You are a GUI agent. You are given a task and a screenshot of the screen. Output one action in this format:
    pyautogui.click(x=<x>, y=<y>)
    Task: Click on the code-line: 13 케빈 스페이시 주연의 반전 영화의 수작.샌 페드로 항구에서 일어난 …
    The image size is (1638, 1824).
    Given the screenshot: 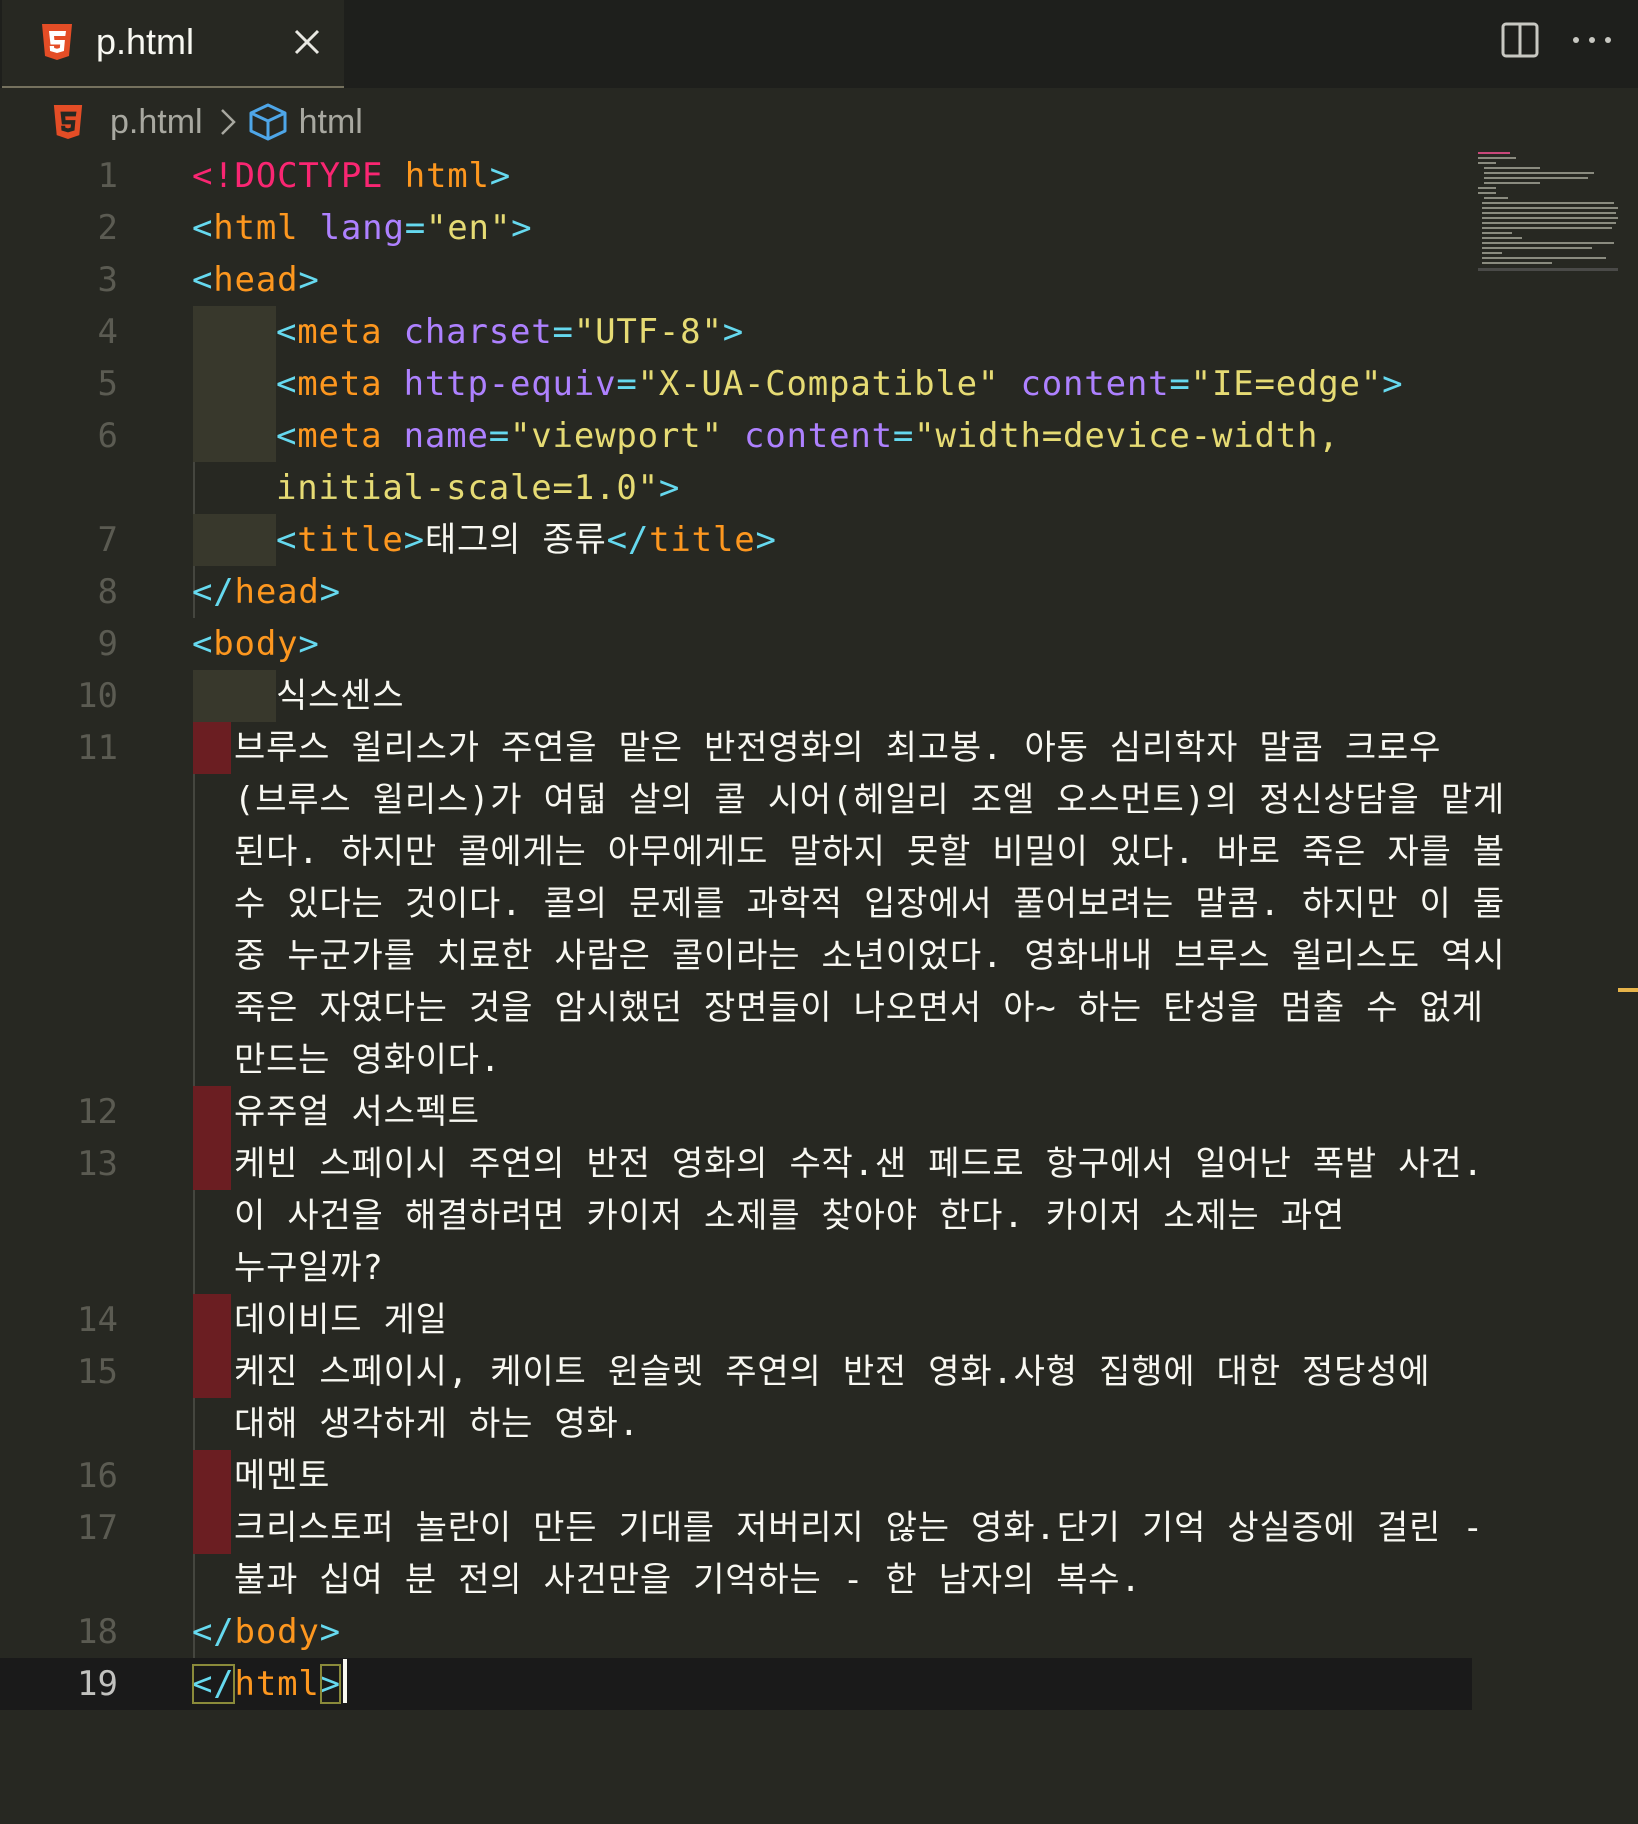 What is the action you would take?
    pyautogui.click(x=819, y=1164)
    